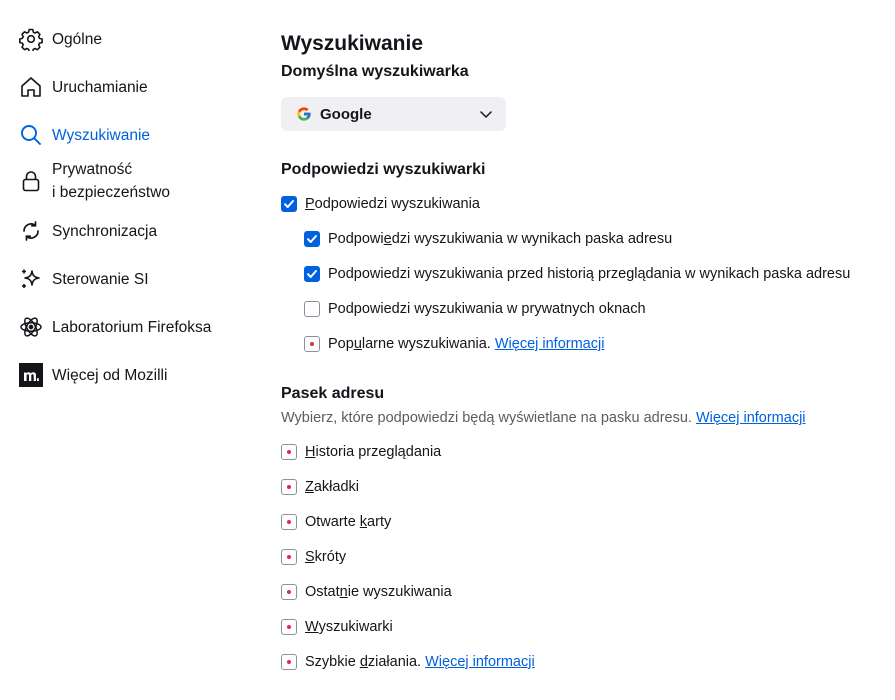 This screenshot has width=895, height=700. I want to click on accesskey: S, so click(310, 557).